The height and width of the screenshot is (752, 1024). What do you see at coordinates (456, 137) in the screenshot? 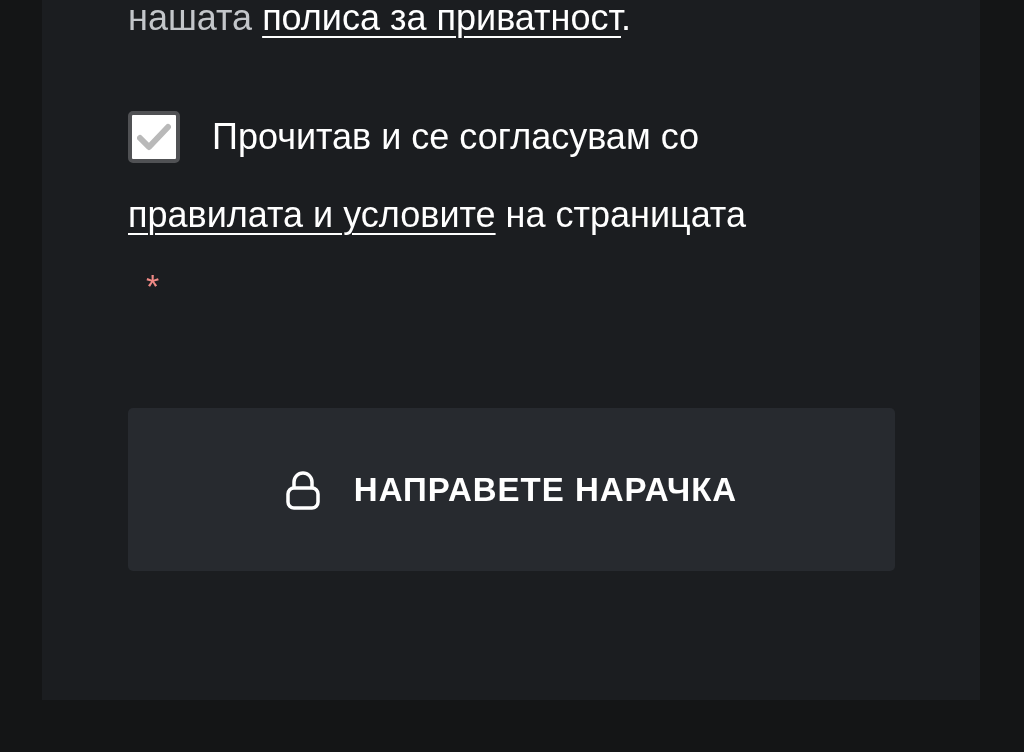
I see `terms-label: Прочитав и се согласувам со` at bounding box center [456, 137].